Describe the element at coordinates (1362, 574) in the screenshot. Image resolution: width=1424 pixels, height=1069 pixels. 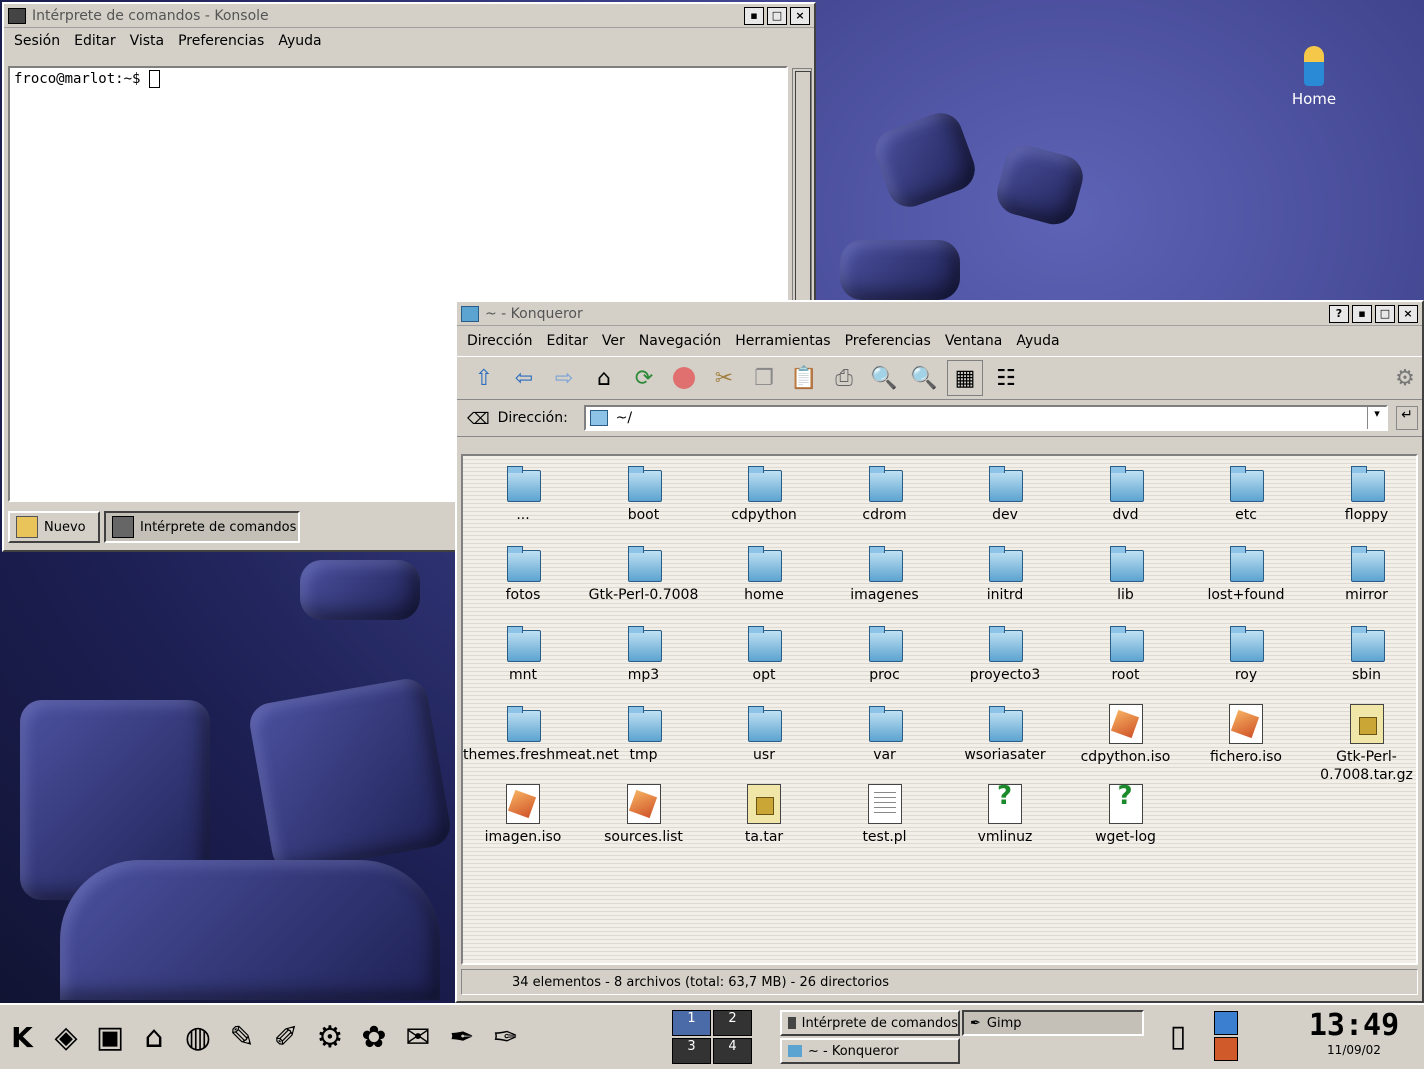
I see `file-item: mirror` at that location.